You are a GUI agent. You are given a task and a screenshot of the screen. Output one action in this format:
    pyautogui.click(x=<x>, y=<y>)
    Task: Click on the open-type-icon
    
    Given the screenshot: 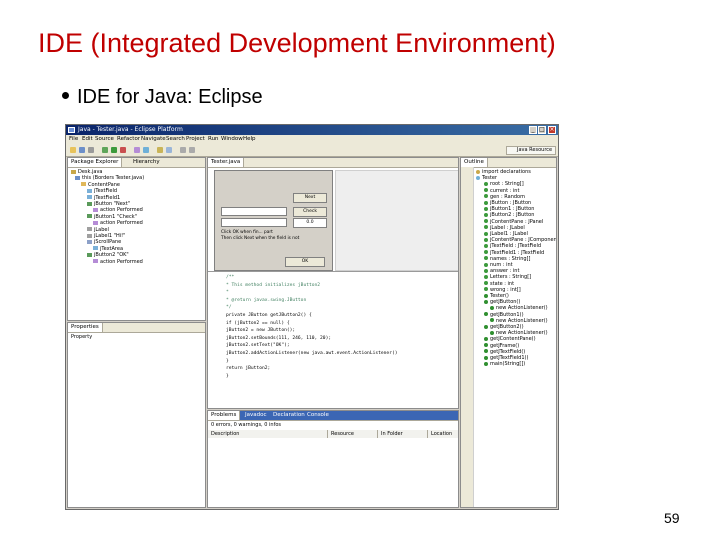 What is the action you would take?
    pyautogui.click(x=160, y=150)
    